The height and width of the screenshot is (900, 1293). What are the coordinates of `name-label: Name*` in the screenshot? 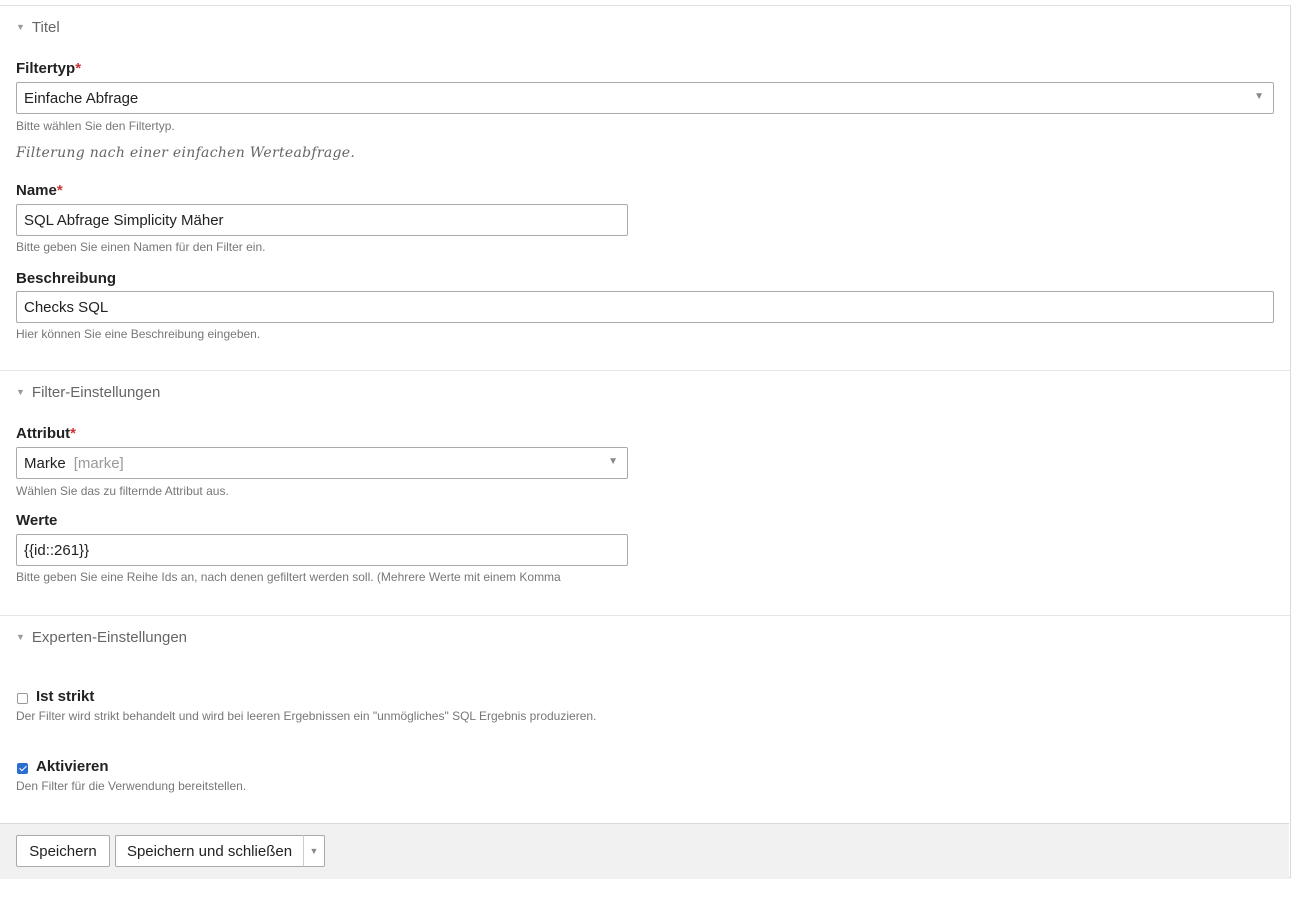 It's located at (39, 190).